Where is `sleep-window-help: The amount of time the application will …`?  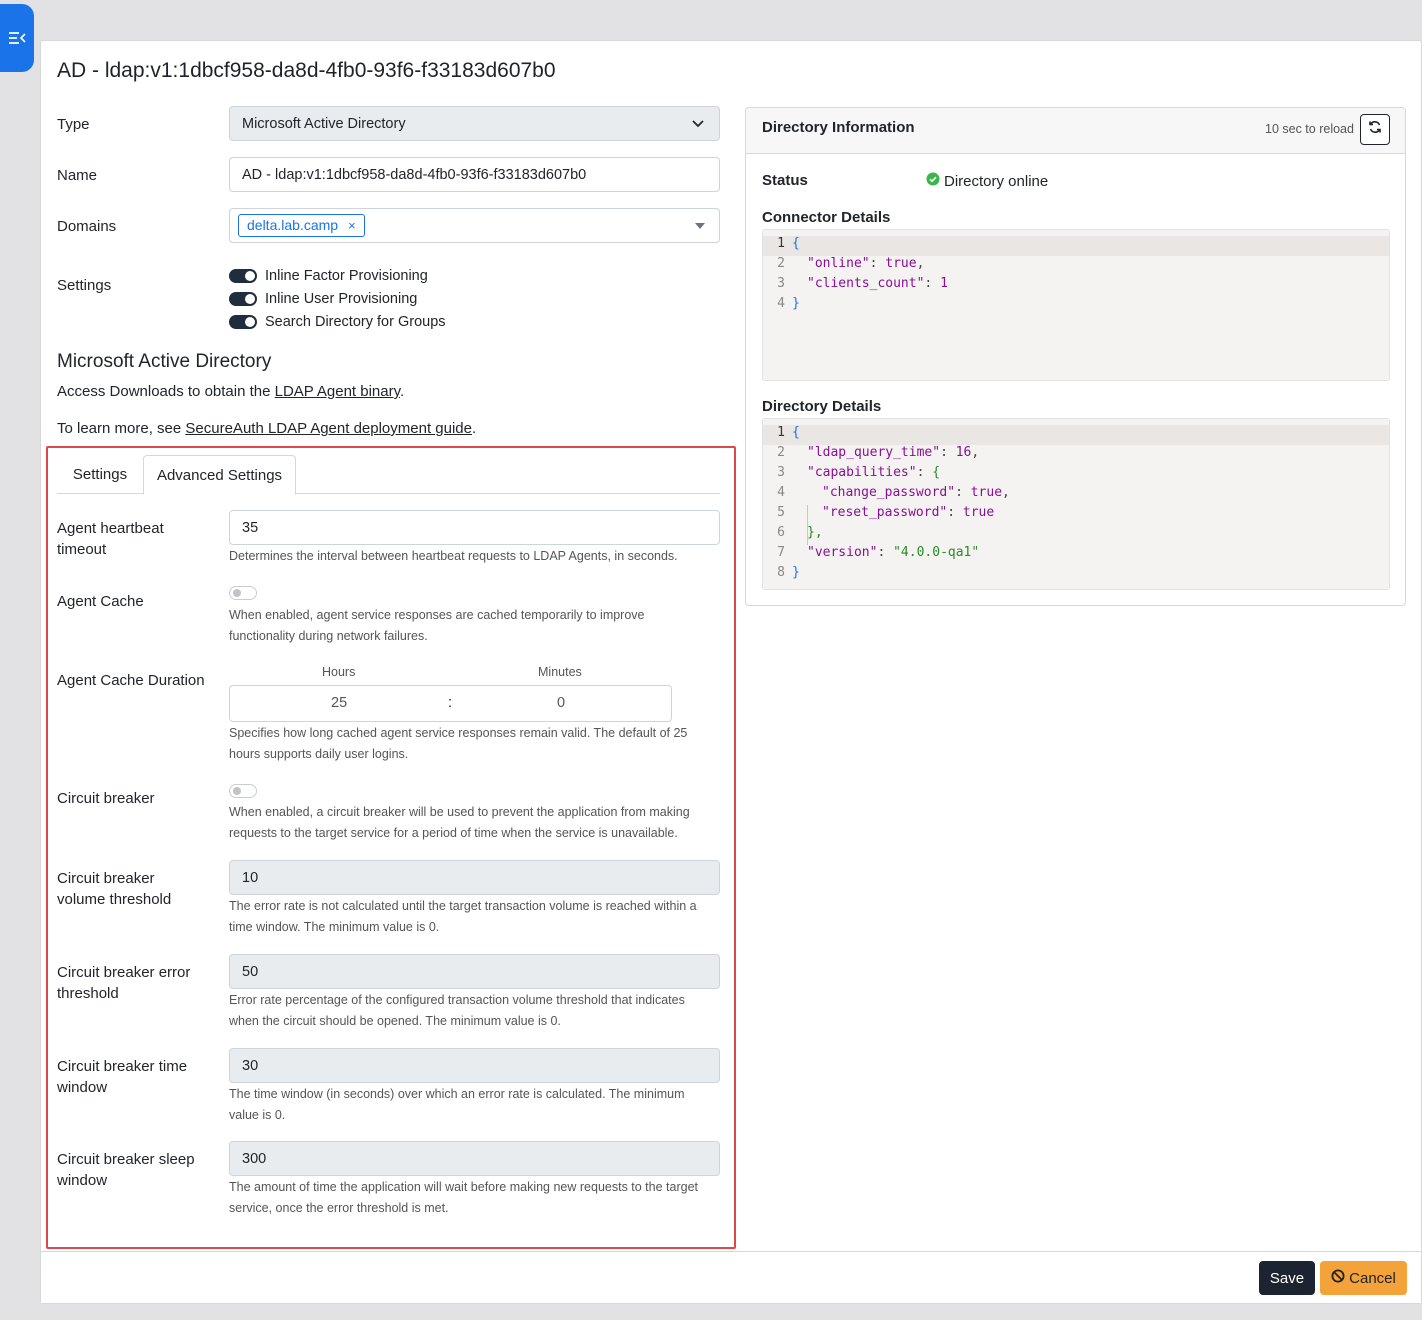 sleep-window-help: The amount of time the application will … is located at coordinates (464, 1197).